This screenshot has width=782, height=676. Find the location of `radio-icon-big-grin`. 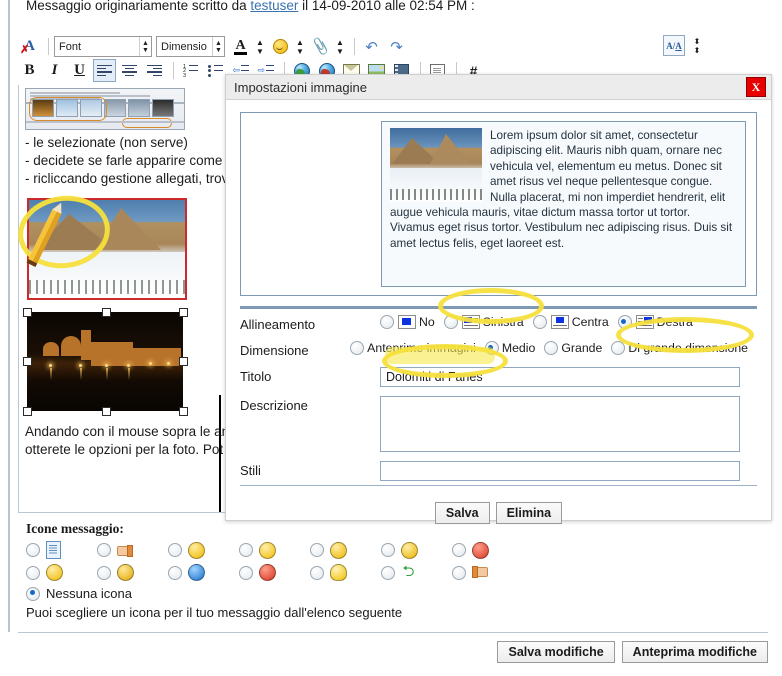

radio-icon-big-grin is located at coordinates (317, 550).